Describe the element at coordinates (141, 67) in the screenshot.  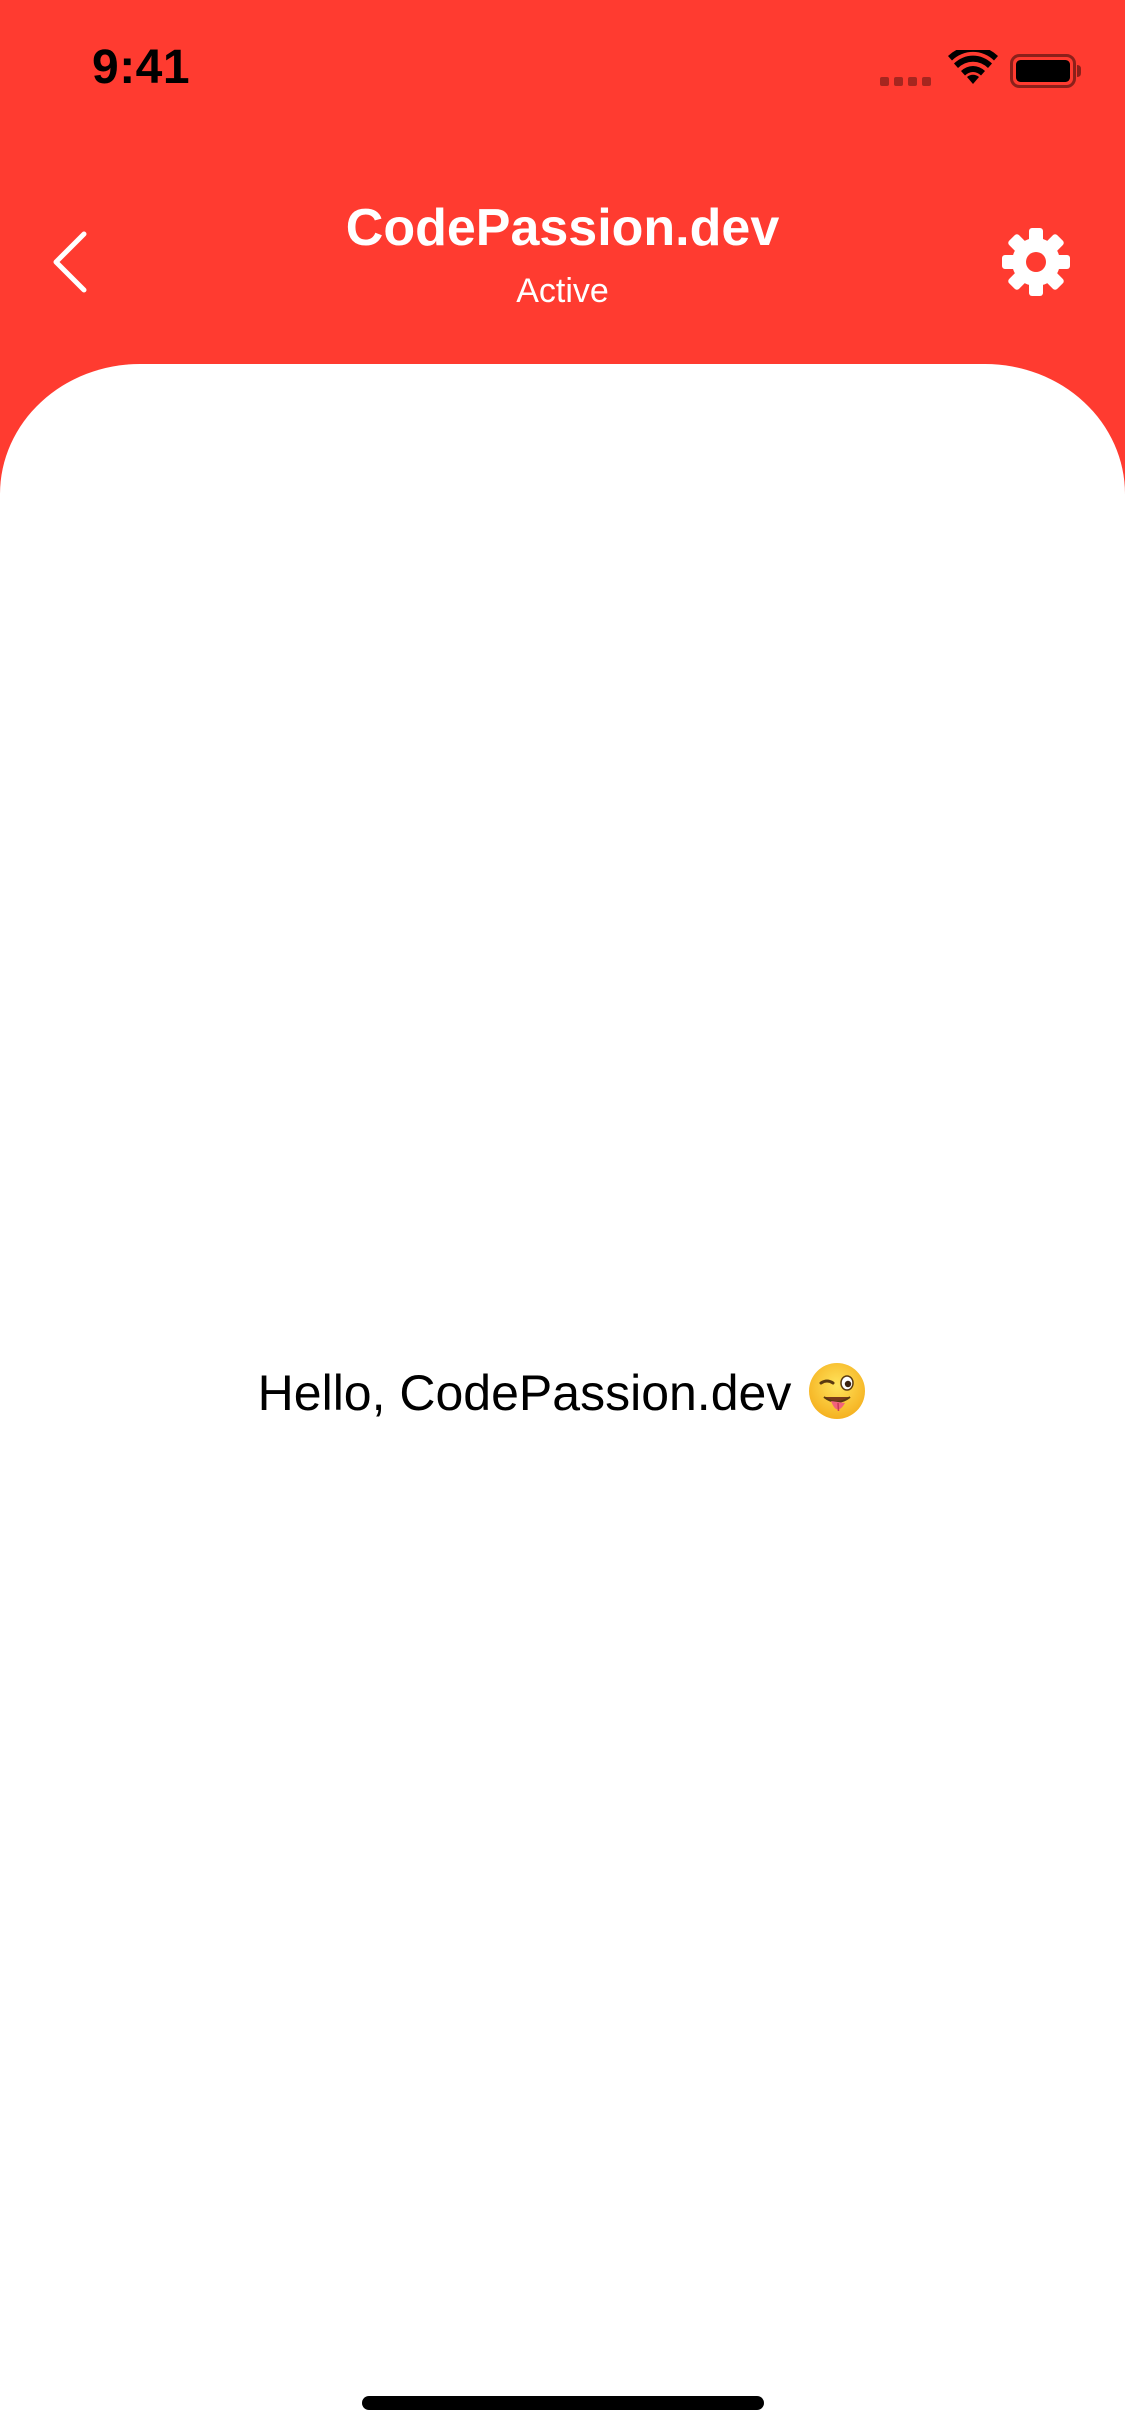
I see `status-time: 9:41` at that location.